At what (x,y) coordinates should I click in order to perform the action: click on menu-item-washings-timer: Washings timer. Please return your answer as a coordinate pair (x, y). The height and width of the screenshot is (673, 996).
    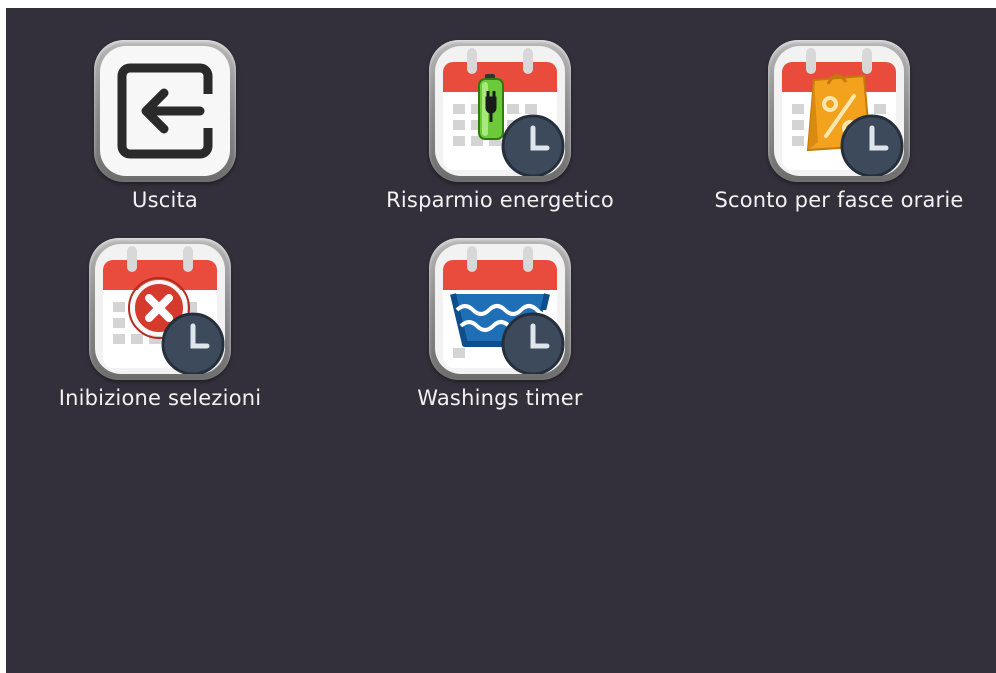
    Looking at the image, I should click on (500, 333).